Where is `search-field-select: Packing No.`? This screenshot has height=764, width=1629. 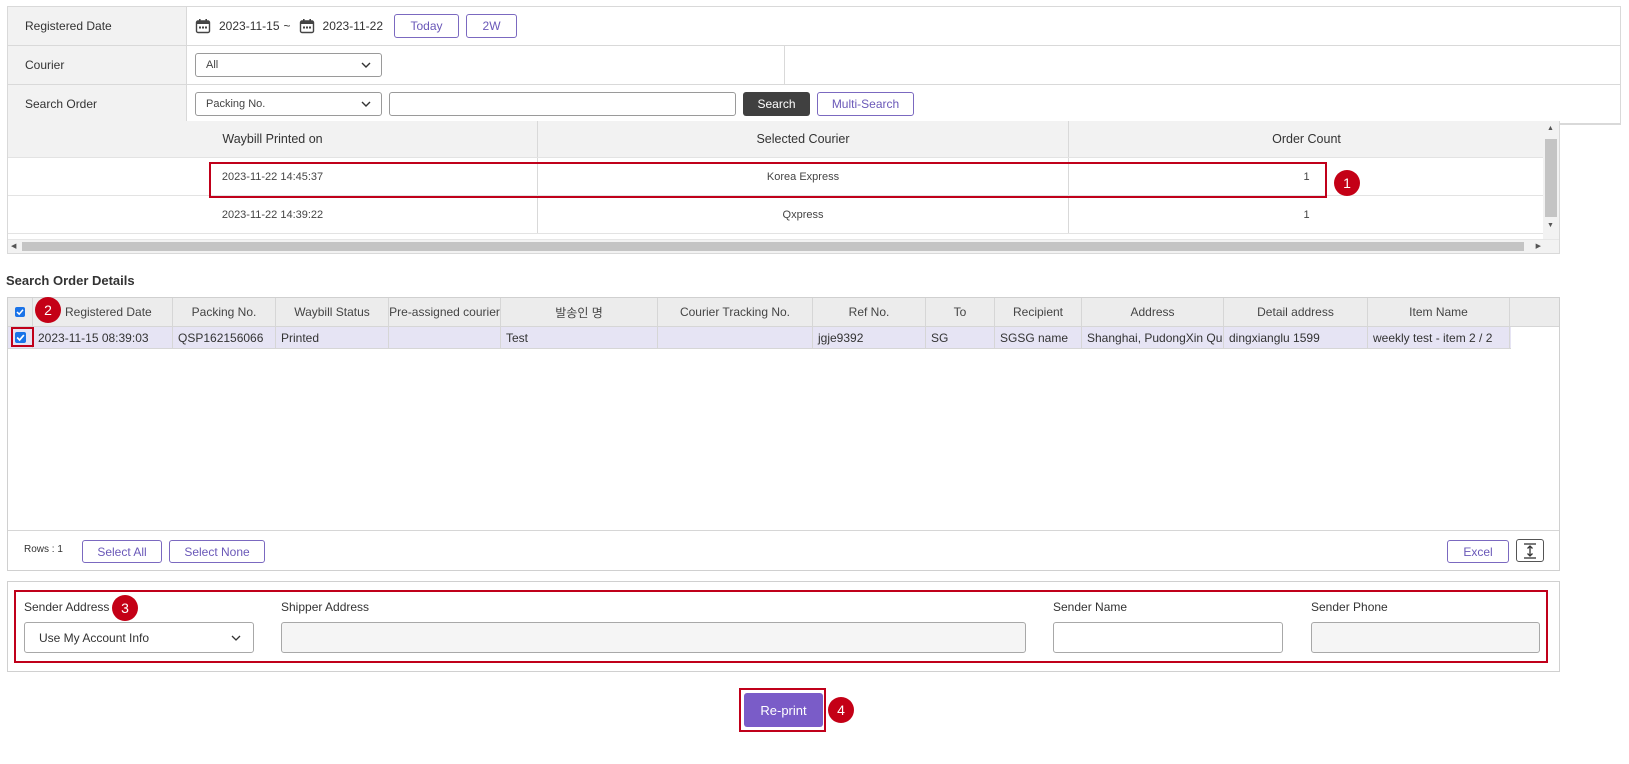 search-field-select: Packing No. is located at coordinates (288, 104).